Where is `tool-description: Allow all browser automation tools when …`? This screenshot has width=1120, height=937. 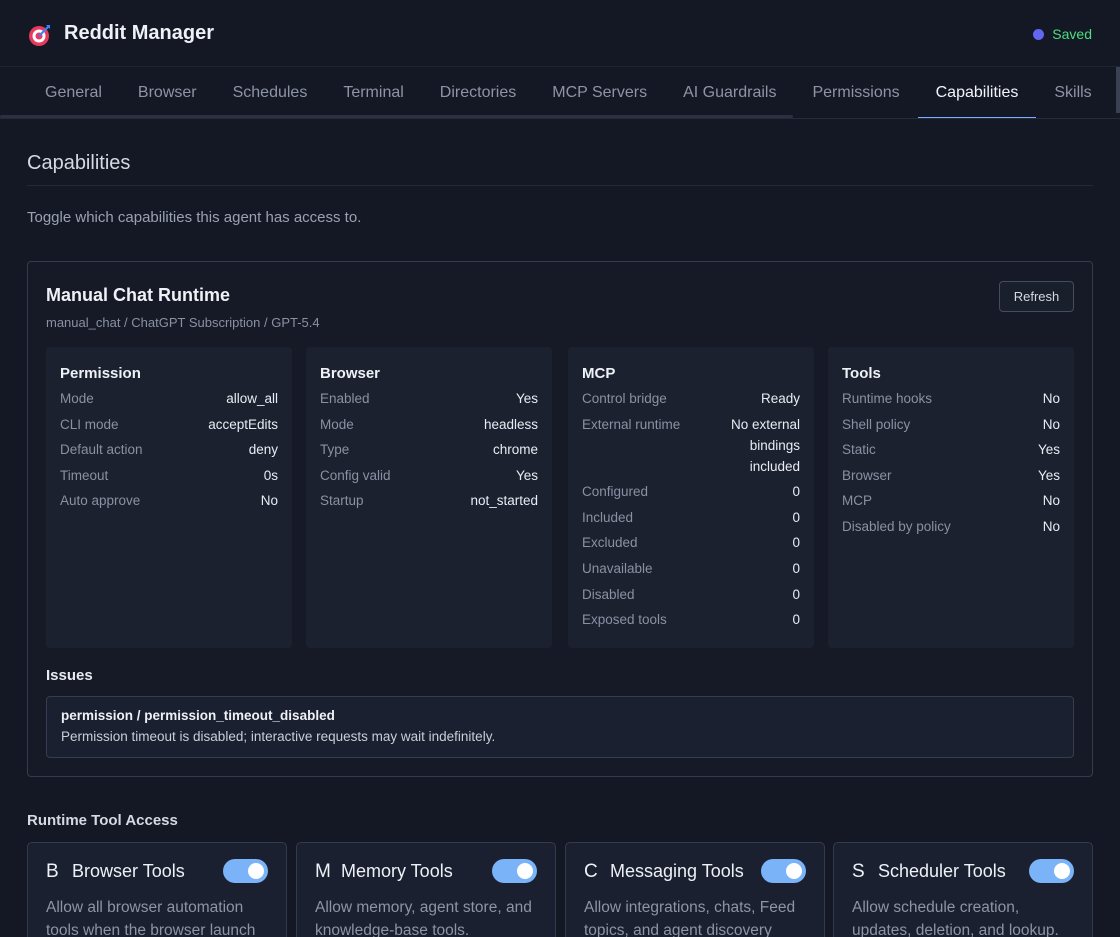
tool-description: Allow all browser automation tools when … is located at coordinates (151, 918).